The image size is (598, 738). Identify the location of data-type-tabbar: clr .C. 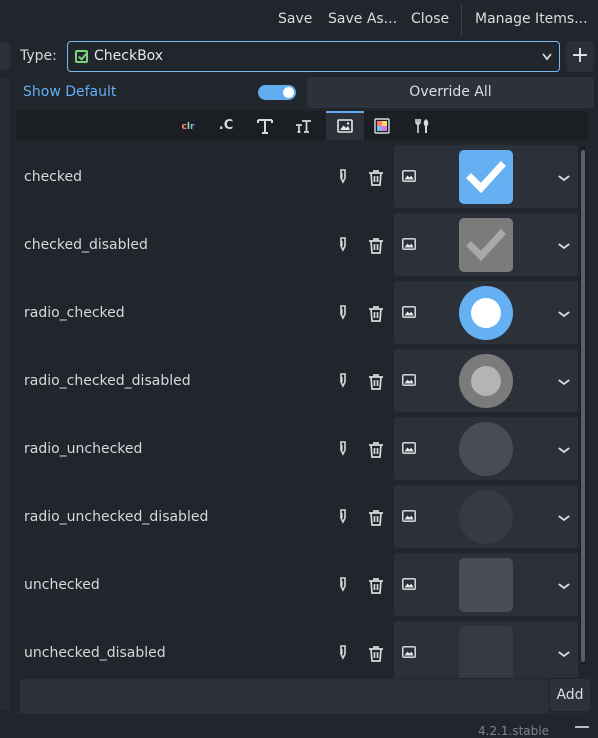
(302, 125).